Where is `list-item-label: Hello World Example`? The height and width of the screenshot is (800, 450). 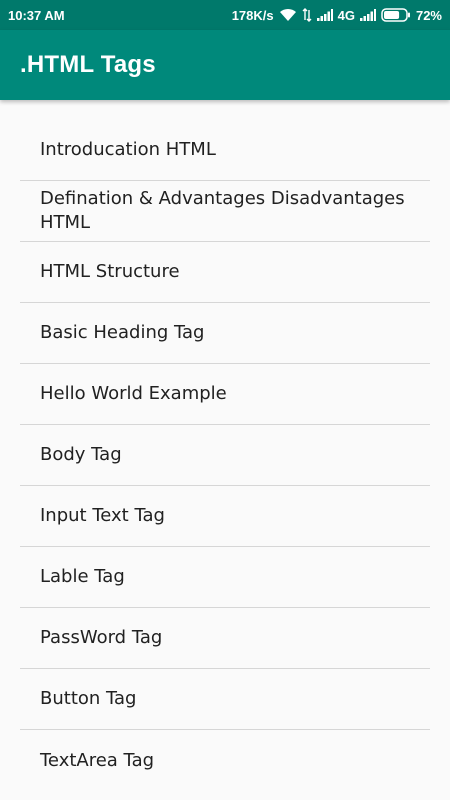 list-item-label: Hello World Example is located at coordinates (133, 393).